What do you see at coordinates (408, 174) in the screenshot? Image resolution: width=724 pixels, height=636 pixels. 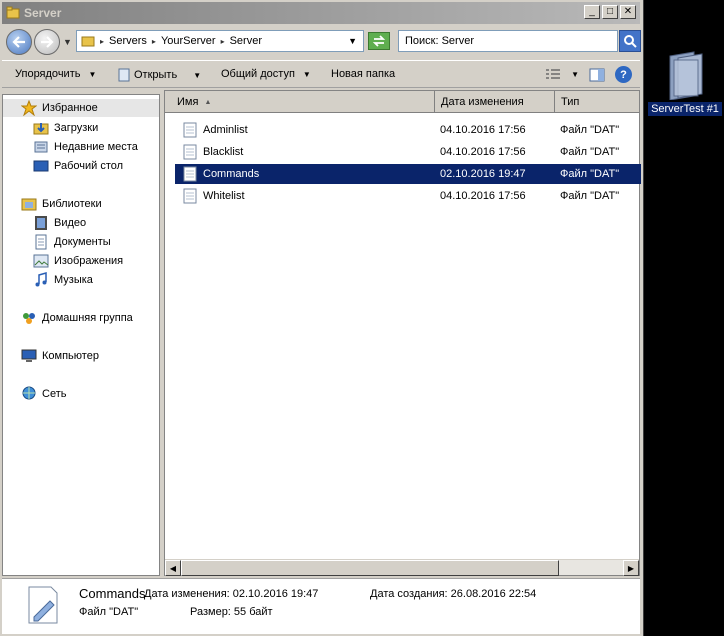 I see `table-row-selected: Commands 02.10.2016 19:47 Файл "DAT"` at bounding box center [408, 174].